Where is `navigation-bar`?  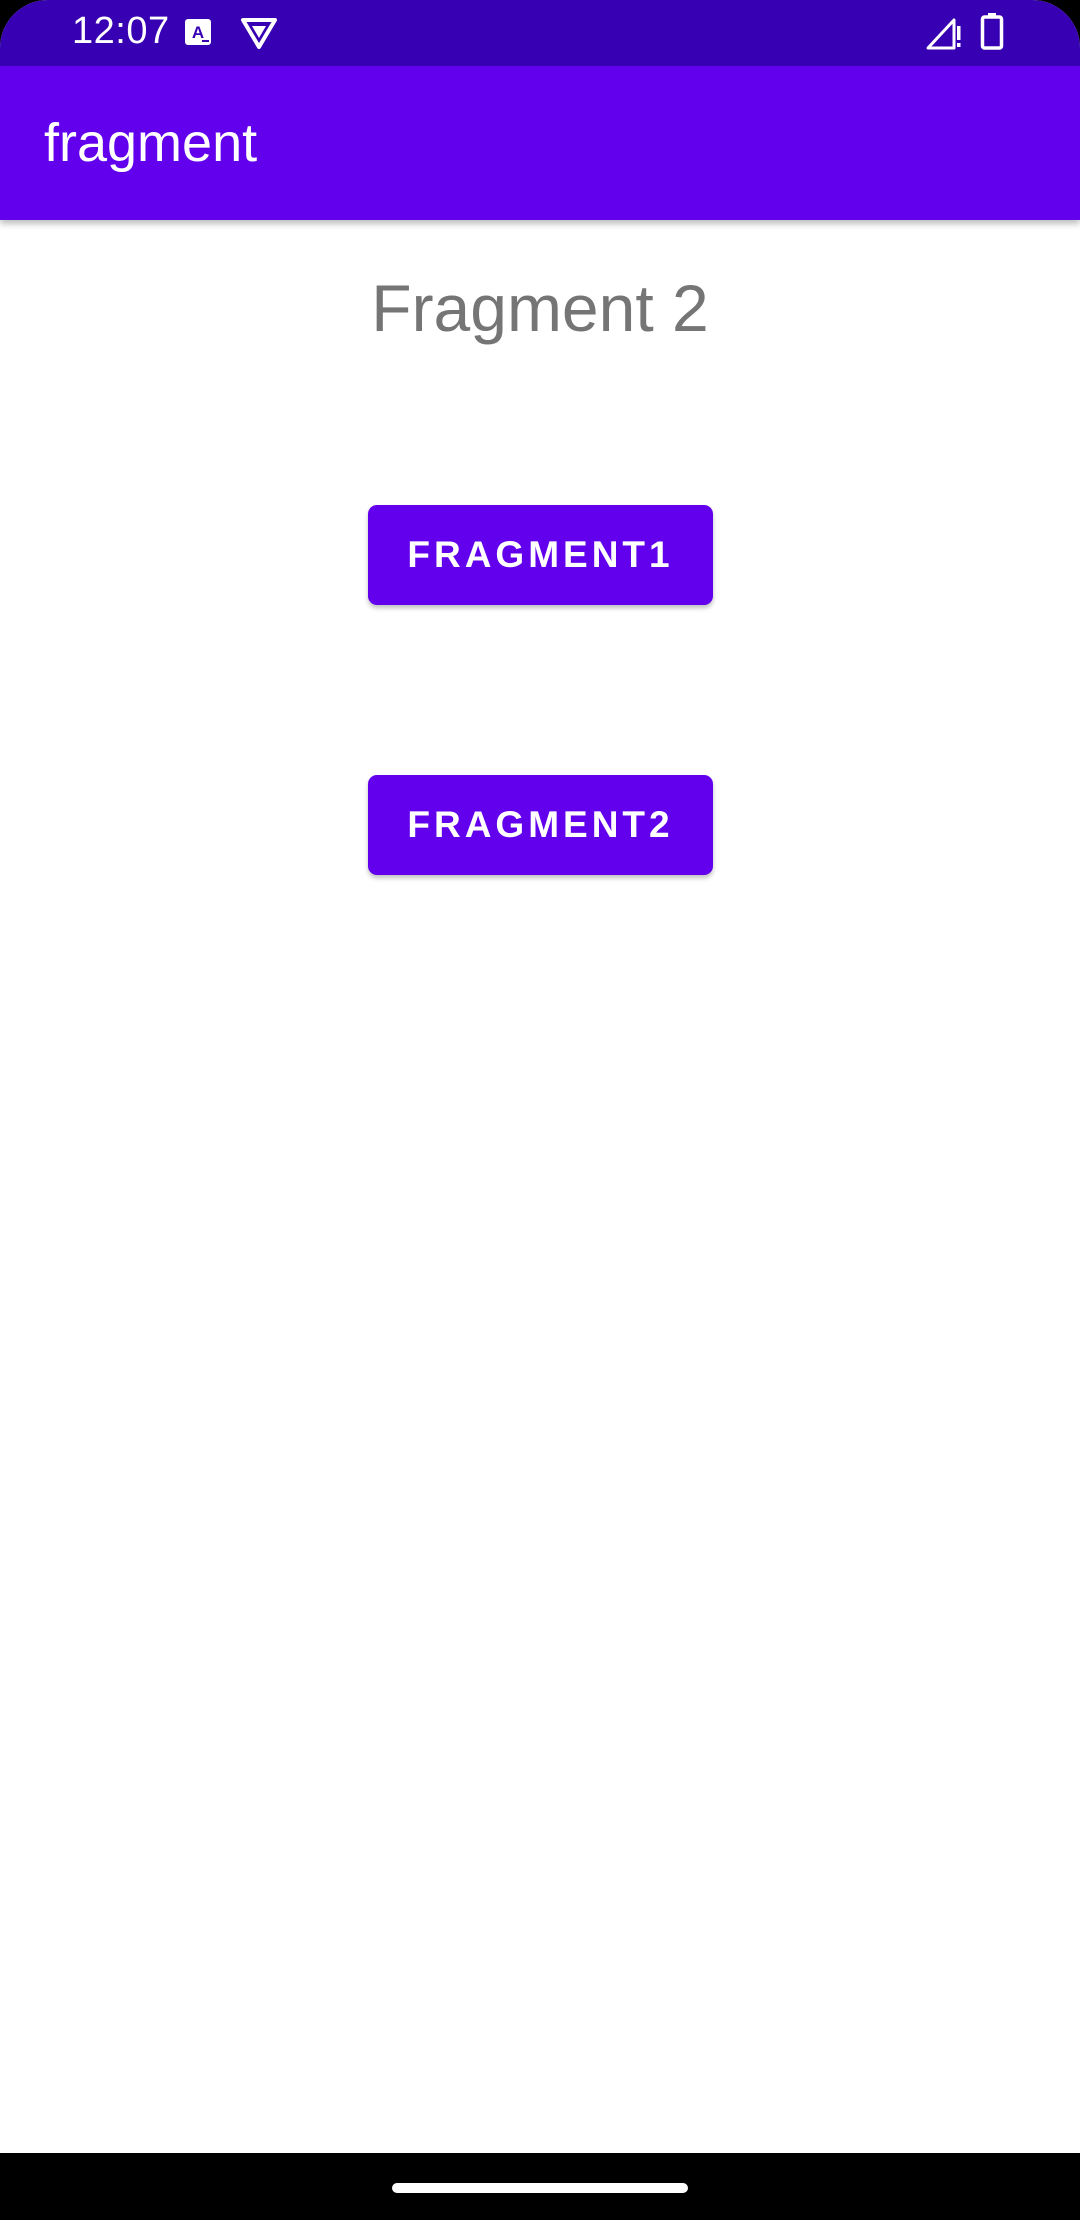 navigation-bar is located at coordinates (540, 2186).